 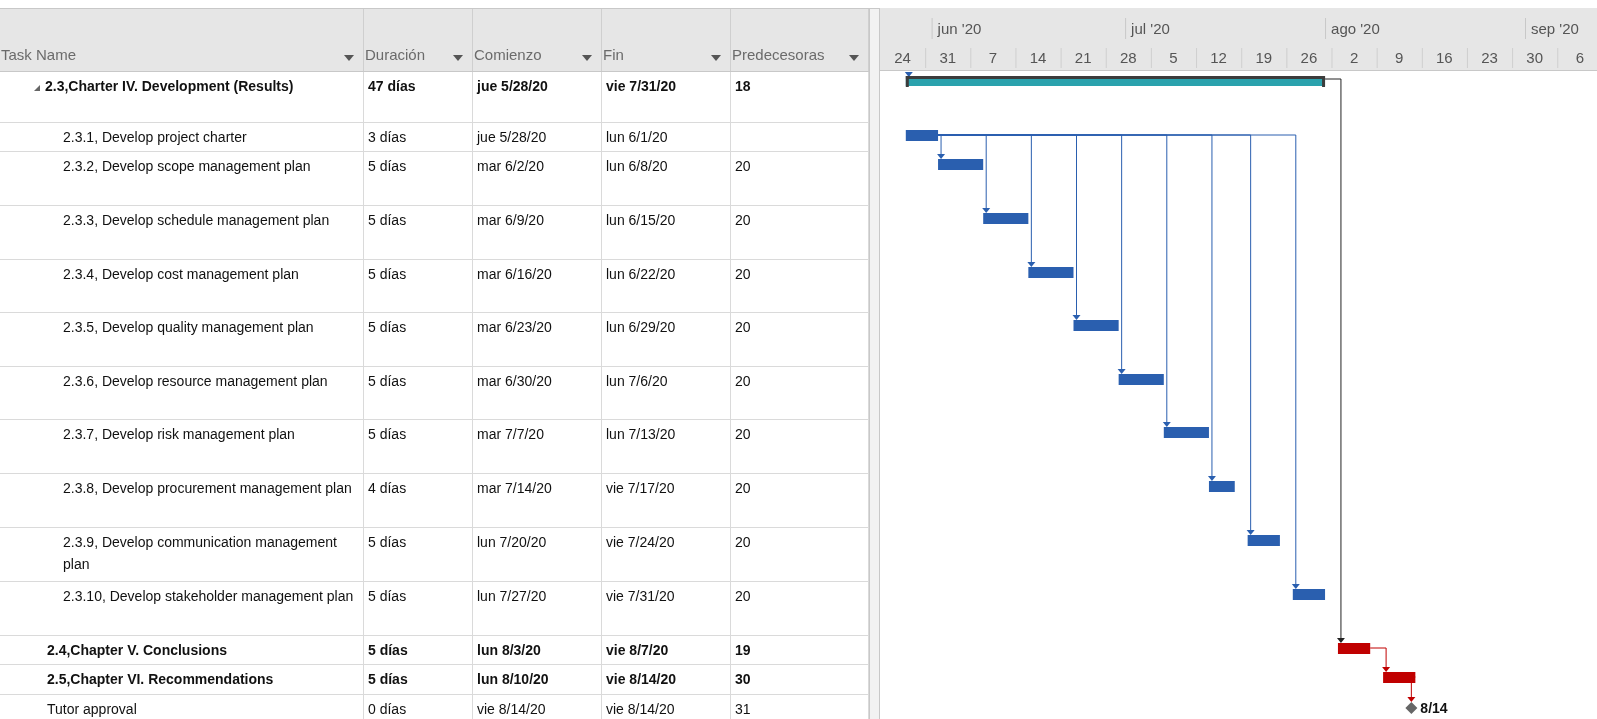 I want to click on week-label: 24, so click(x=902, y=57).